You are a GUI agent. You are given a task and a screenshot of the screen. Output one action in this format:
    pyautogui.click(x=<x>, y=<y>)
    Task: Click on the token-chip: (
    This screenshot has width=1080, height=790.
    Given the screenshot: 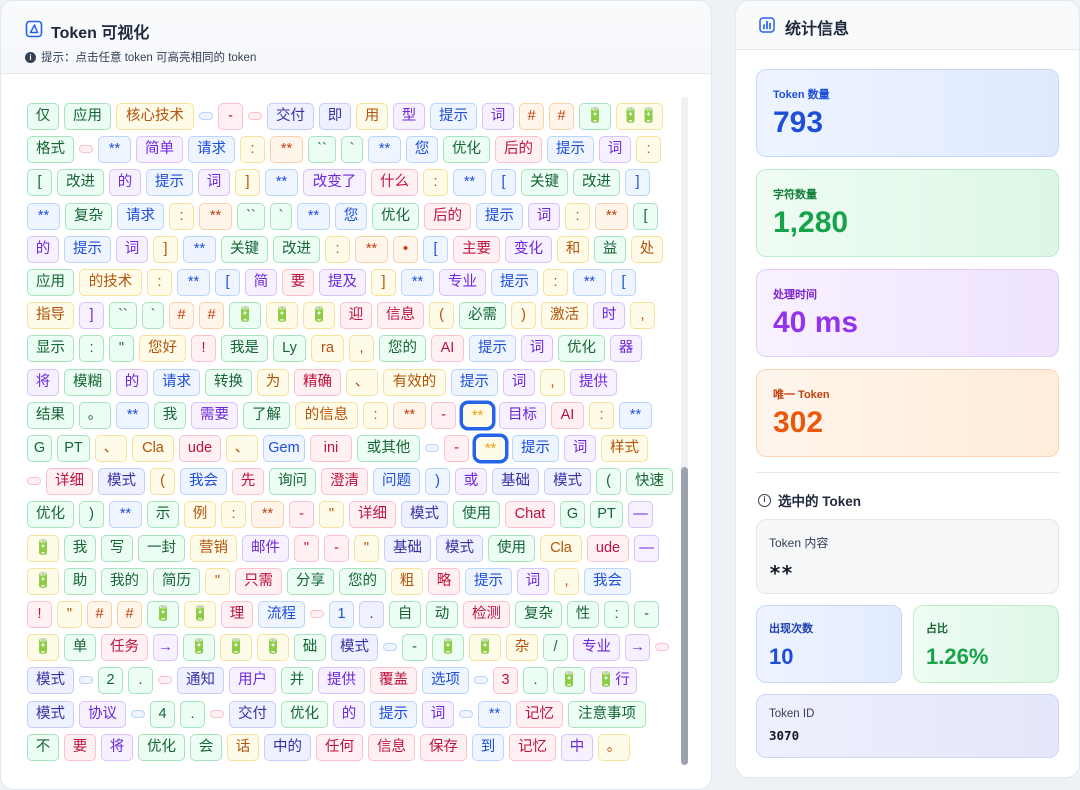 What is the action you would take?
    pyautogui.click(x=162, y=482)
    